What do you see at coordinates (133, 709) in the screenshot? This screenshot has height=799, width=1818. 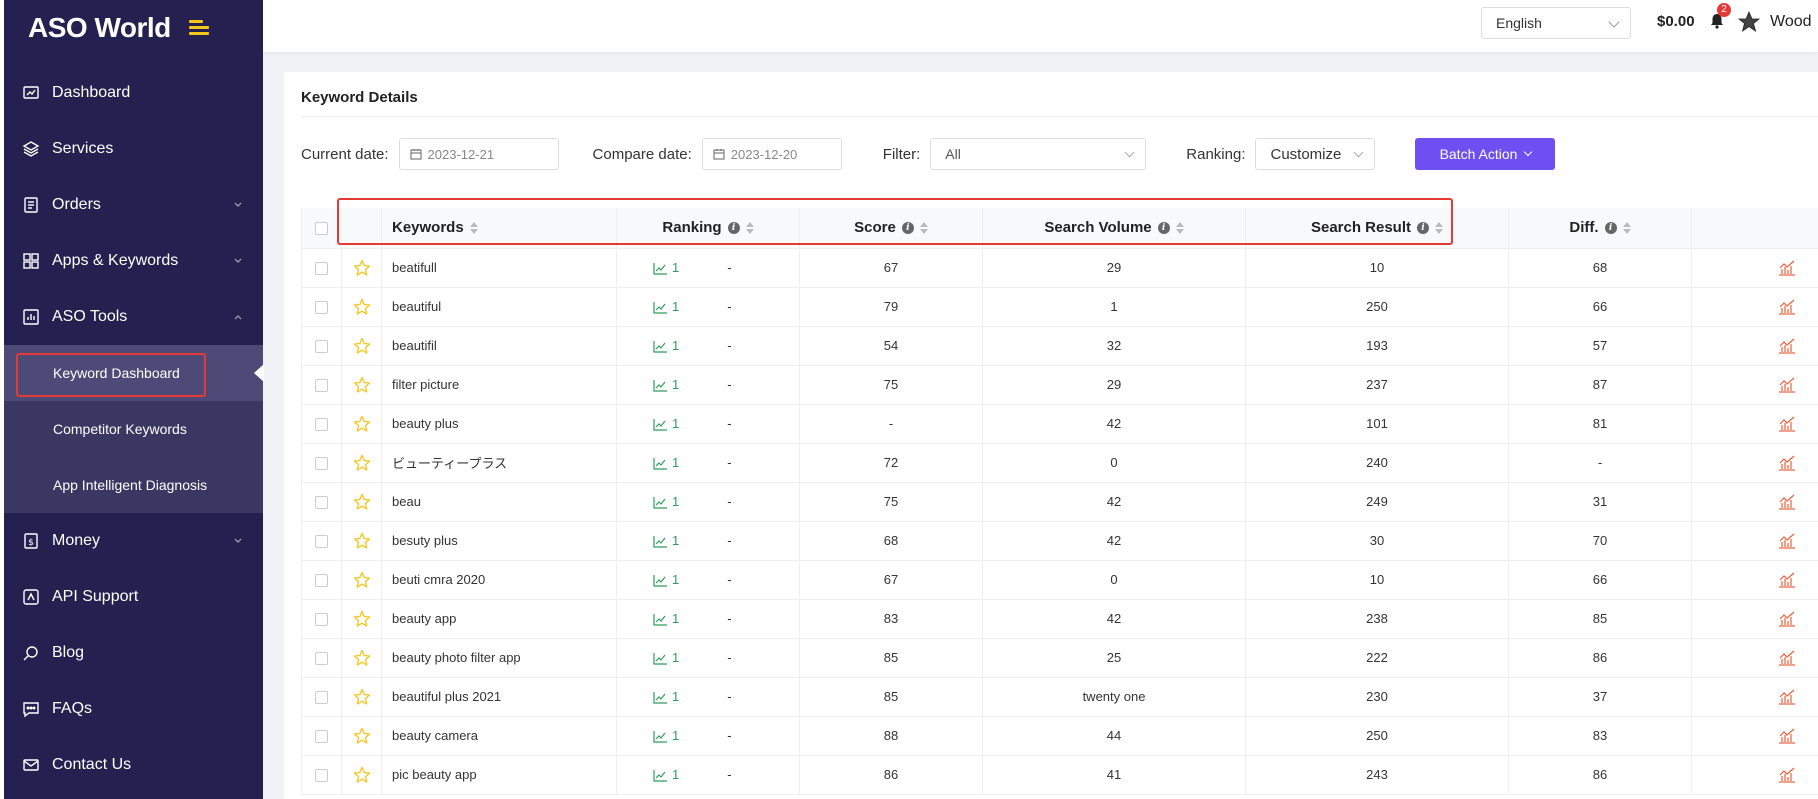 I see `sidebar-item-faqs: FAQs` at bounding box center [133, 709].